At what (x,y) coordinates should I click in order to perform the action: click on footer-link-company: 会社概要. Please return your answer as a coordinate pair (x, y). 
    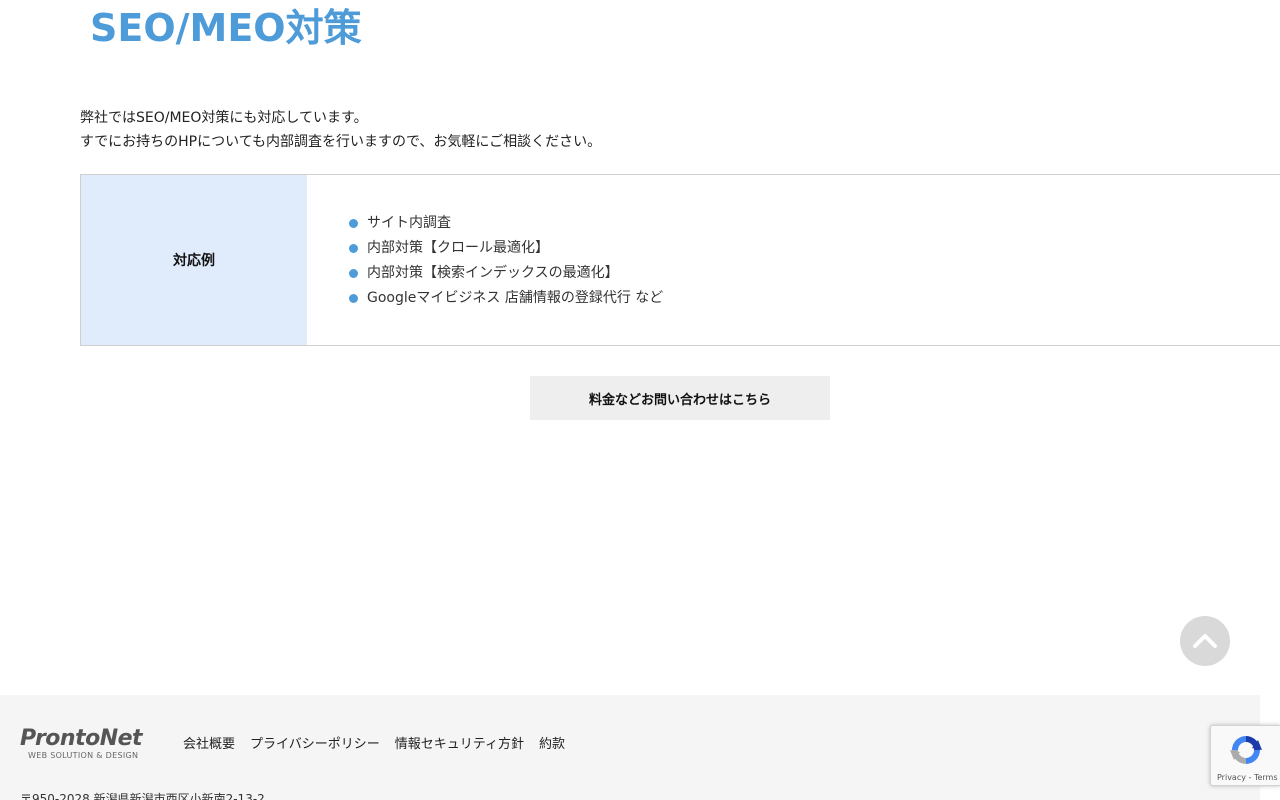
    Looking at the image, I should click on (209, 742).